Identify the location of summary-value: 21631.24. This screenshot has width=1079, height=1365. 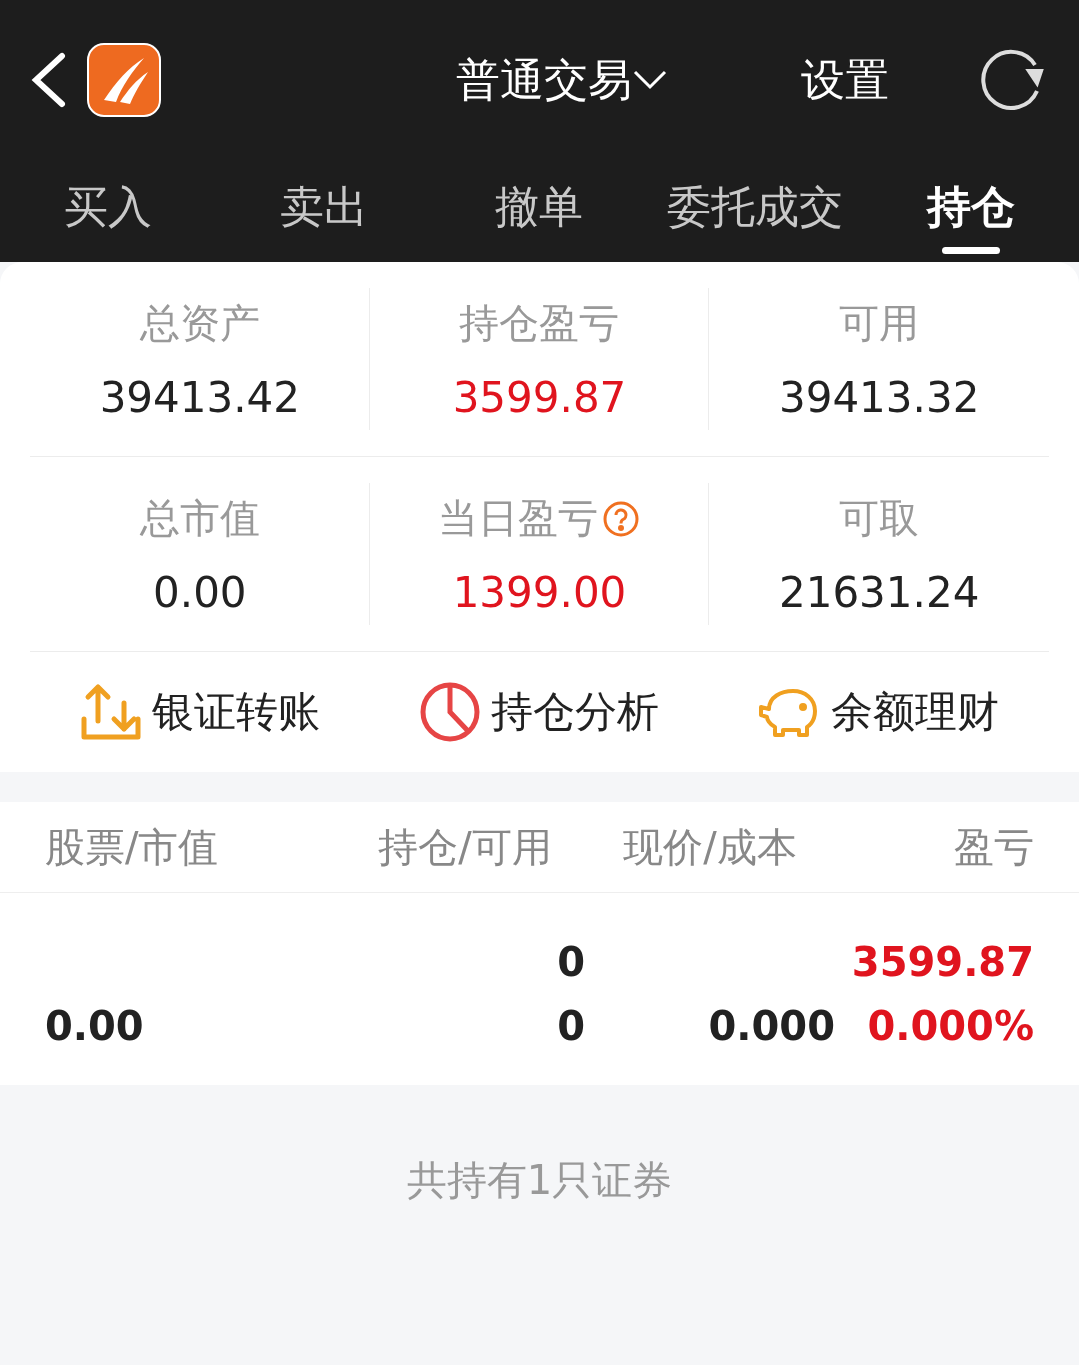
(879, 592).